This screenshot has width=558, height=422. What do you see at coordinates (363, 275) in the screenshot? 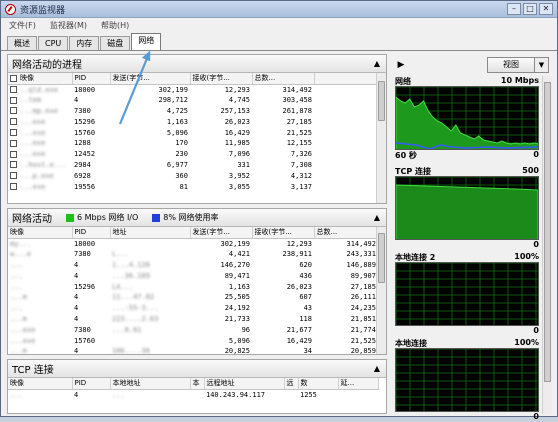
I see `cell-total: 89,907` at bounding box center [363, 275].